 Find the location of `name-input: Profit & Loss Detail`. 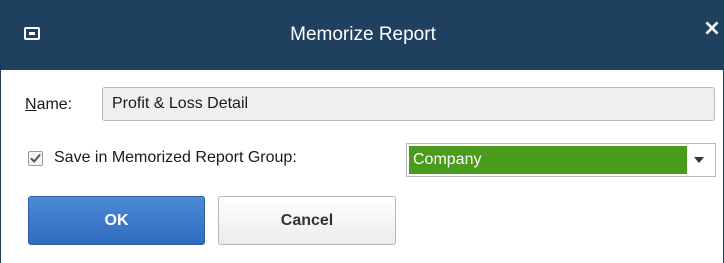

name-input: Profit & Loss Detail is located at coordinates (408, 104).